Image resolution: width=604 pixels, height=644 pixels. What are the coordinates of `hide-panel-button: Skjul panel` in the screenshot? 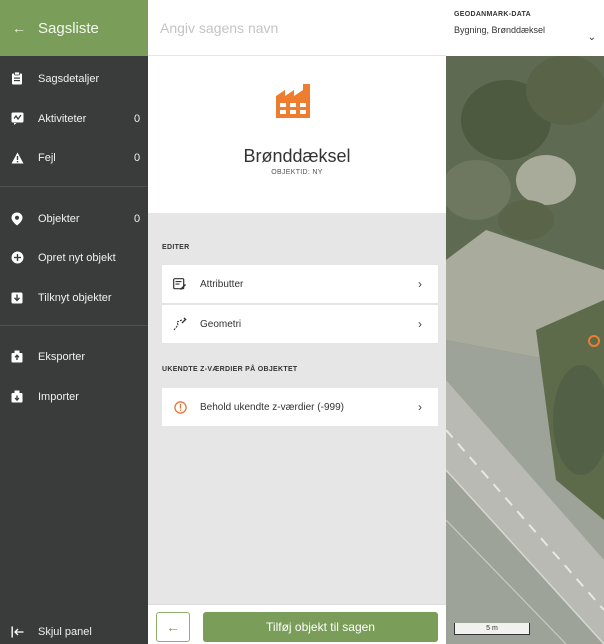 It's located at (74, 631).